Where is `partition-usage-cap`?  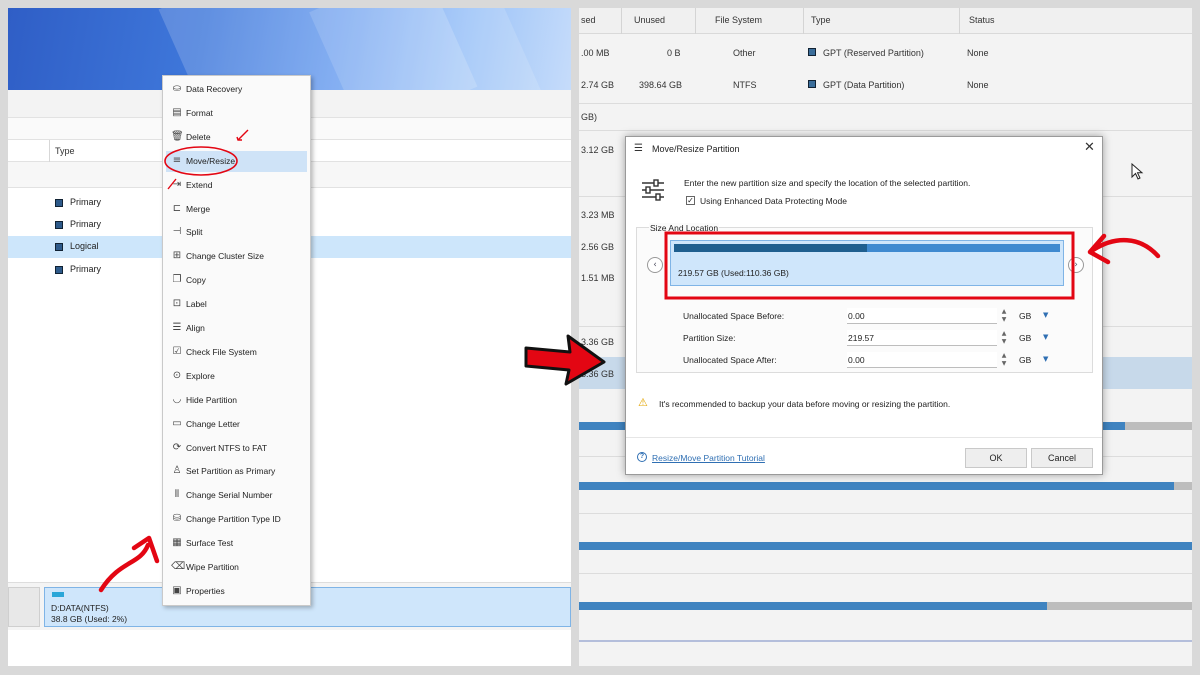
partition-usage-cap is located at coordinates (58, 594).